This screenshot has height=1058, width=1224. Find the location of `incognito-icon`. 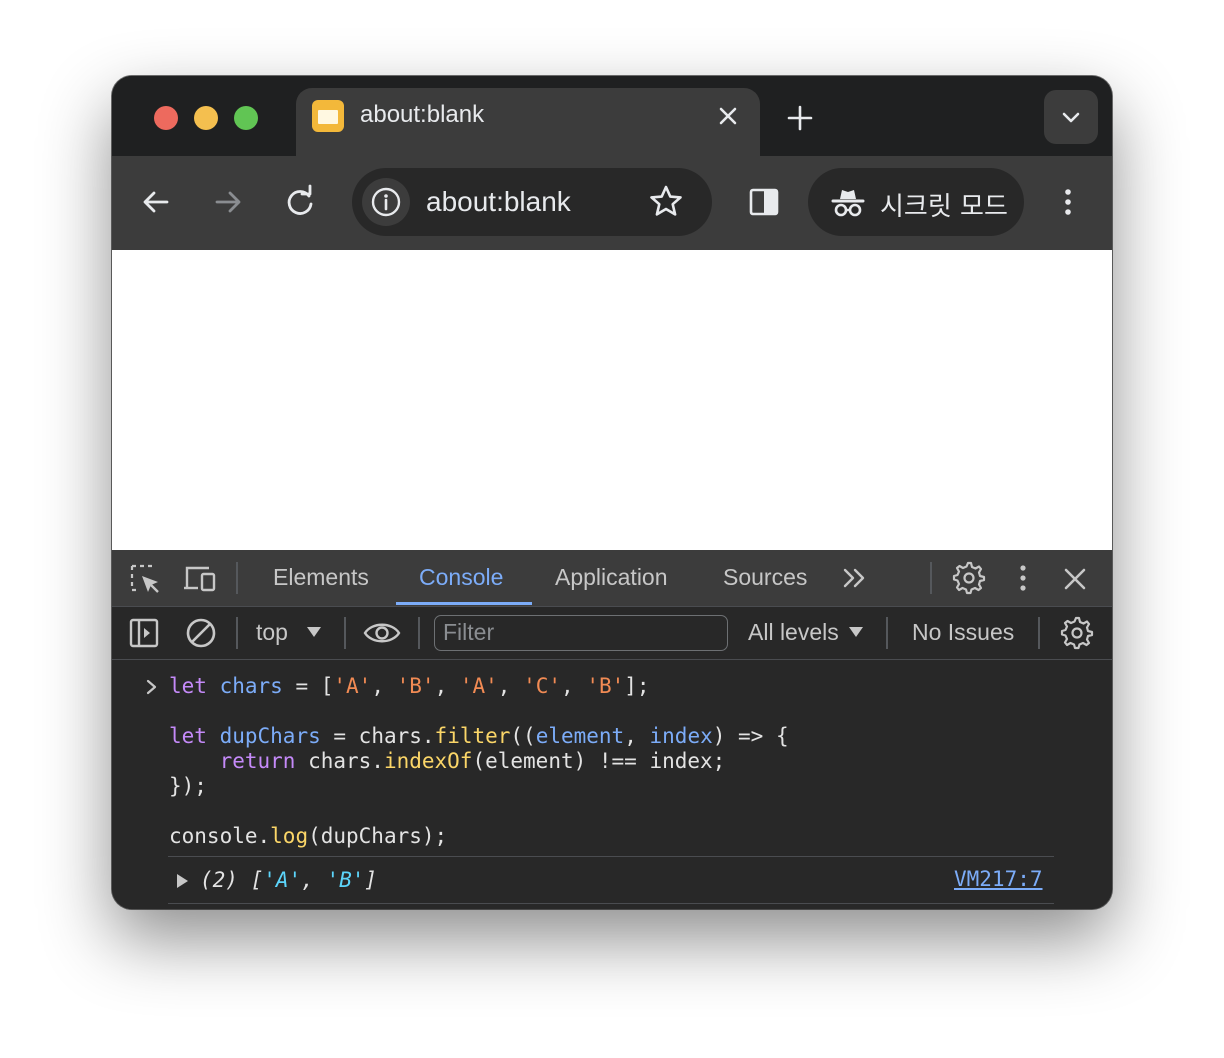

incognito-icon is located at coordinates (848, 203).